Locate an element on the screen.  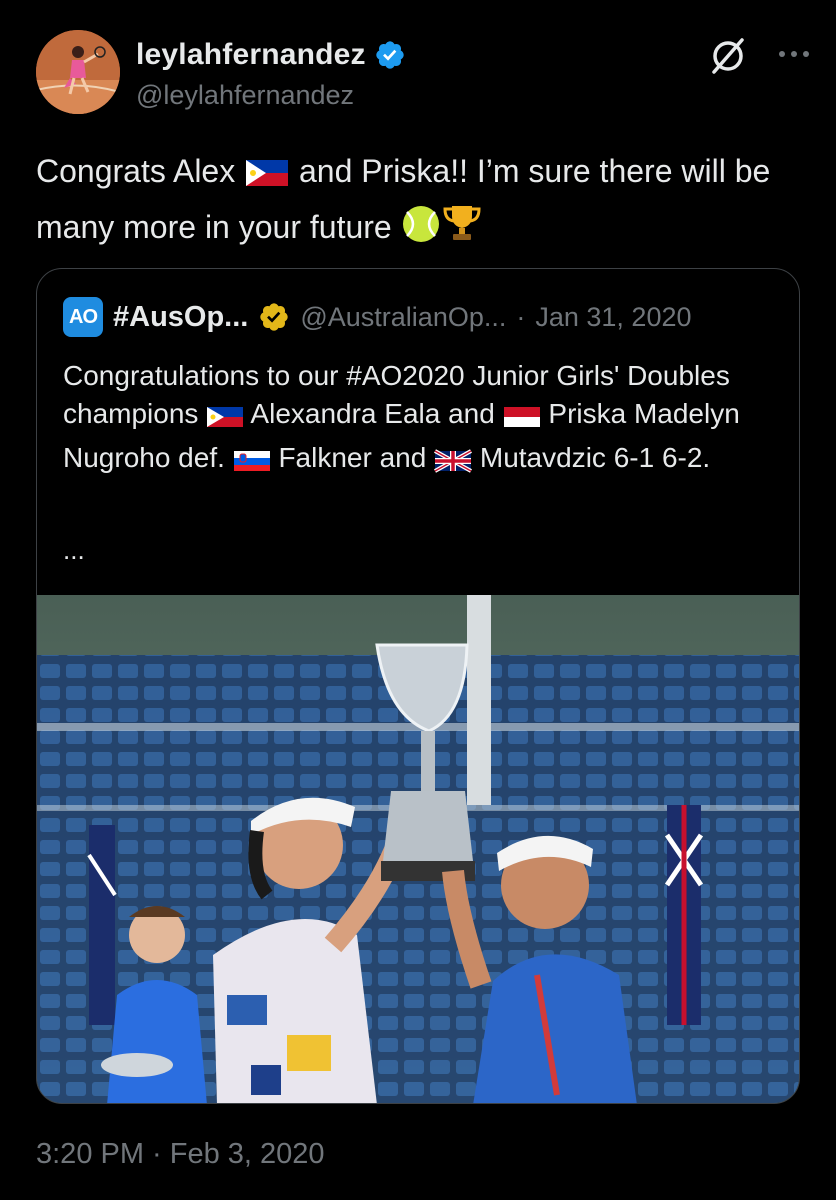
tweet-text-part: Congrats Alex is located at coordinates (140, 171).